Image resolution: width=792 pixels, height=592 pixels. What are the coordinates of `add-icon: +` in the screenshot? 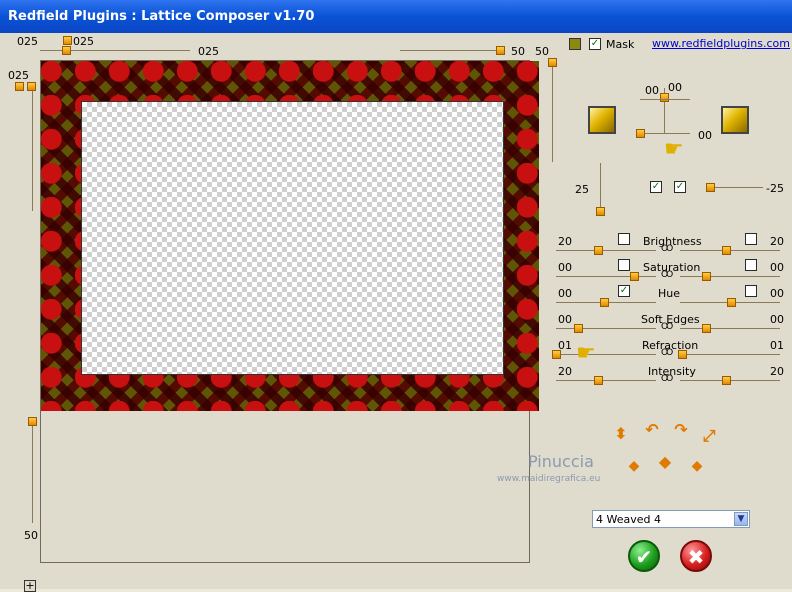 It's located at (30, 586).